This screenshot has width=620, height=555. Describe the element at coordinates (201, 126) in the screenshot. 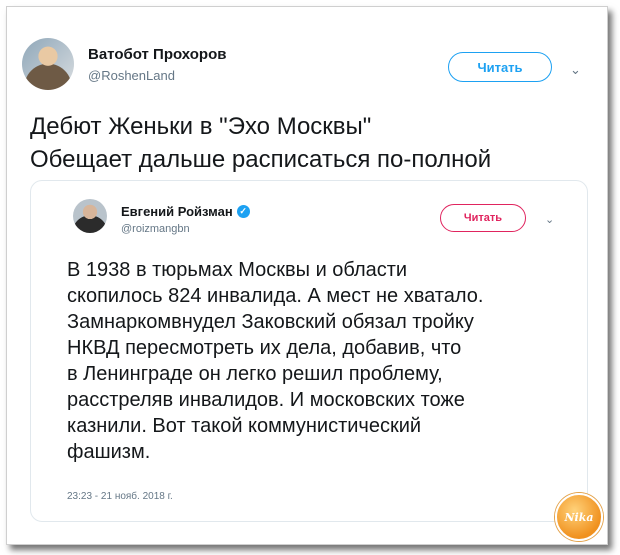

I see `tweet-text-line-1: Дебют Женьки в "Эхо Москвы"` at that location.